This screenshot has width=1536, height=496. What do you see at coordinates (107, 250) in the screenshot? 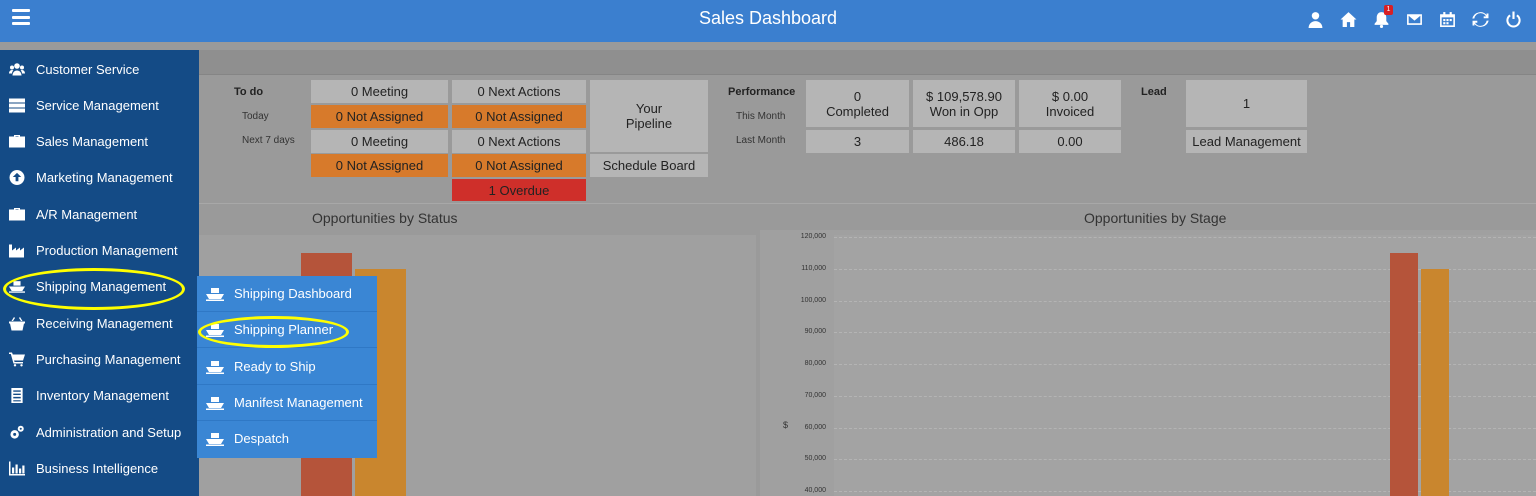
I see `sidebar-item-label: Production Management` at bounding box center [107, 250].